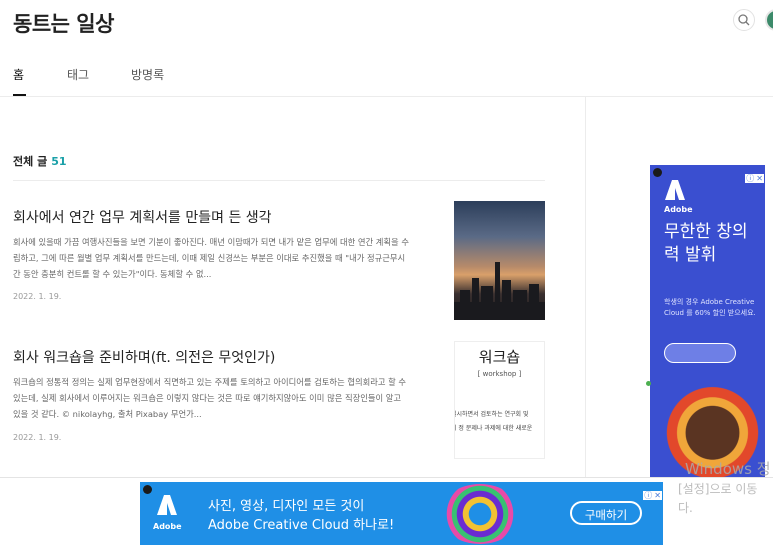 This screenshot has height=546, width=773. I want to click on post-count: 51, so click(59, 161).